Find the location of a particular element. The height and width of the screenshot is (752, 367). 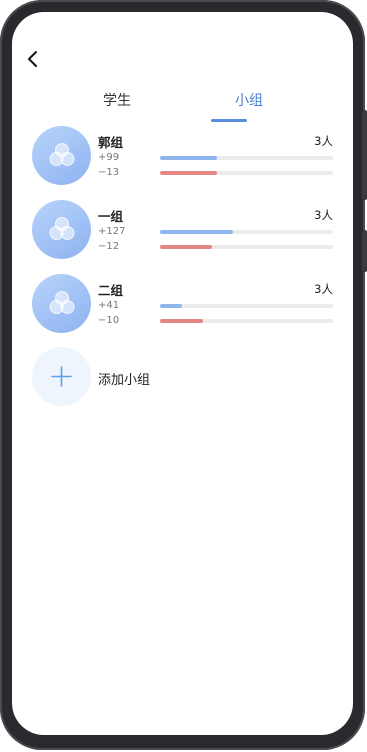

back-button is located at coordinates (32, 59).